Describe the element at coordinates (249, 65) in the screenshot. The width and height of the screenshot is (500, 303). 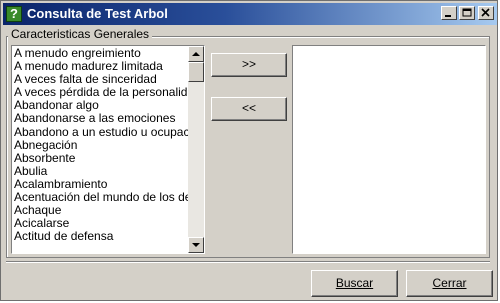
I see `add-button: >>` at that location.